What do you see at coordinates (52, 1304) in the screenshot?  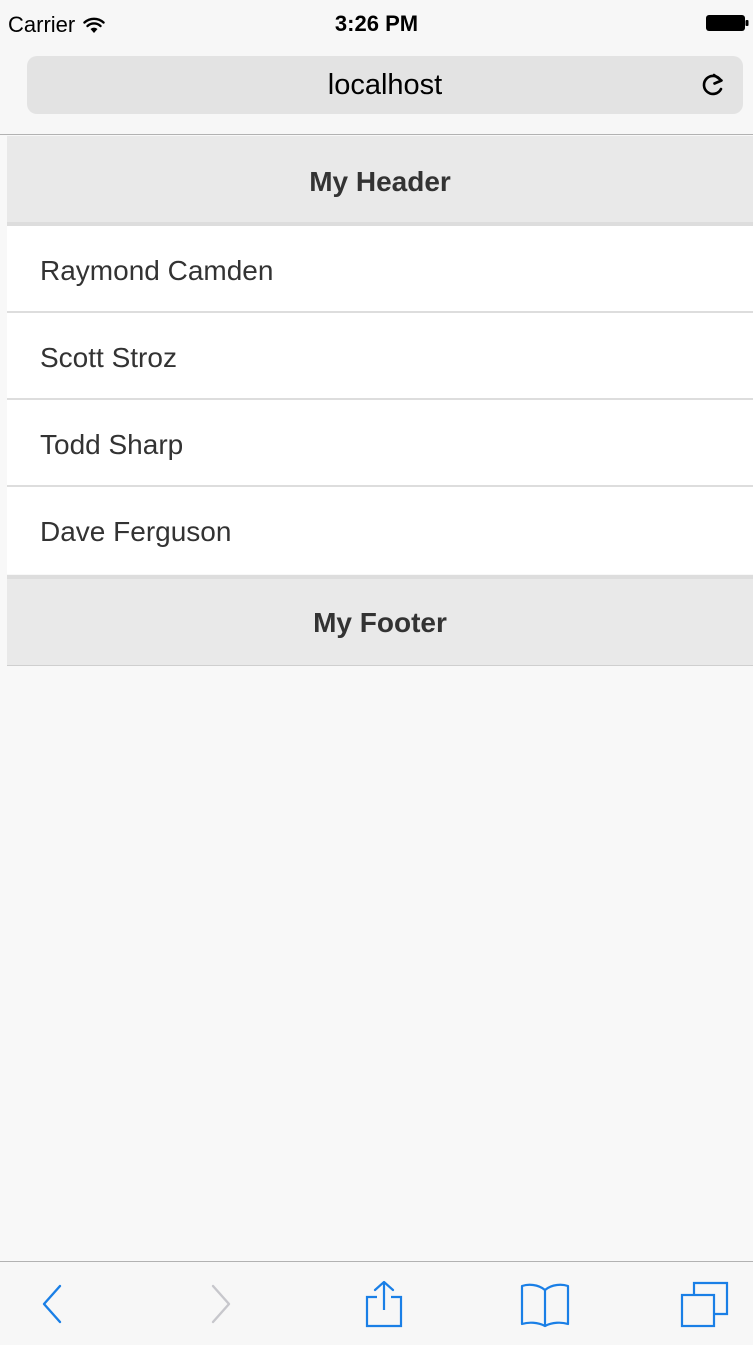 I see `back-icon` at bounding box center [52, 1304].